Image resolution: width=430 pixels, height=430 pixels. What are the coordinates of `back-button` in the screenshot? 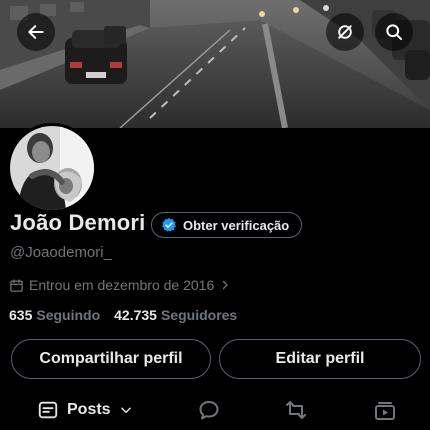 It's located at (36, 32).